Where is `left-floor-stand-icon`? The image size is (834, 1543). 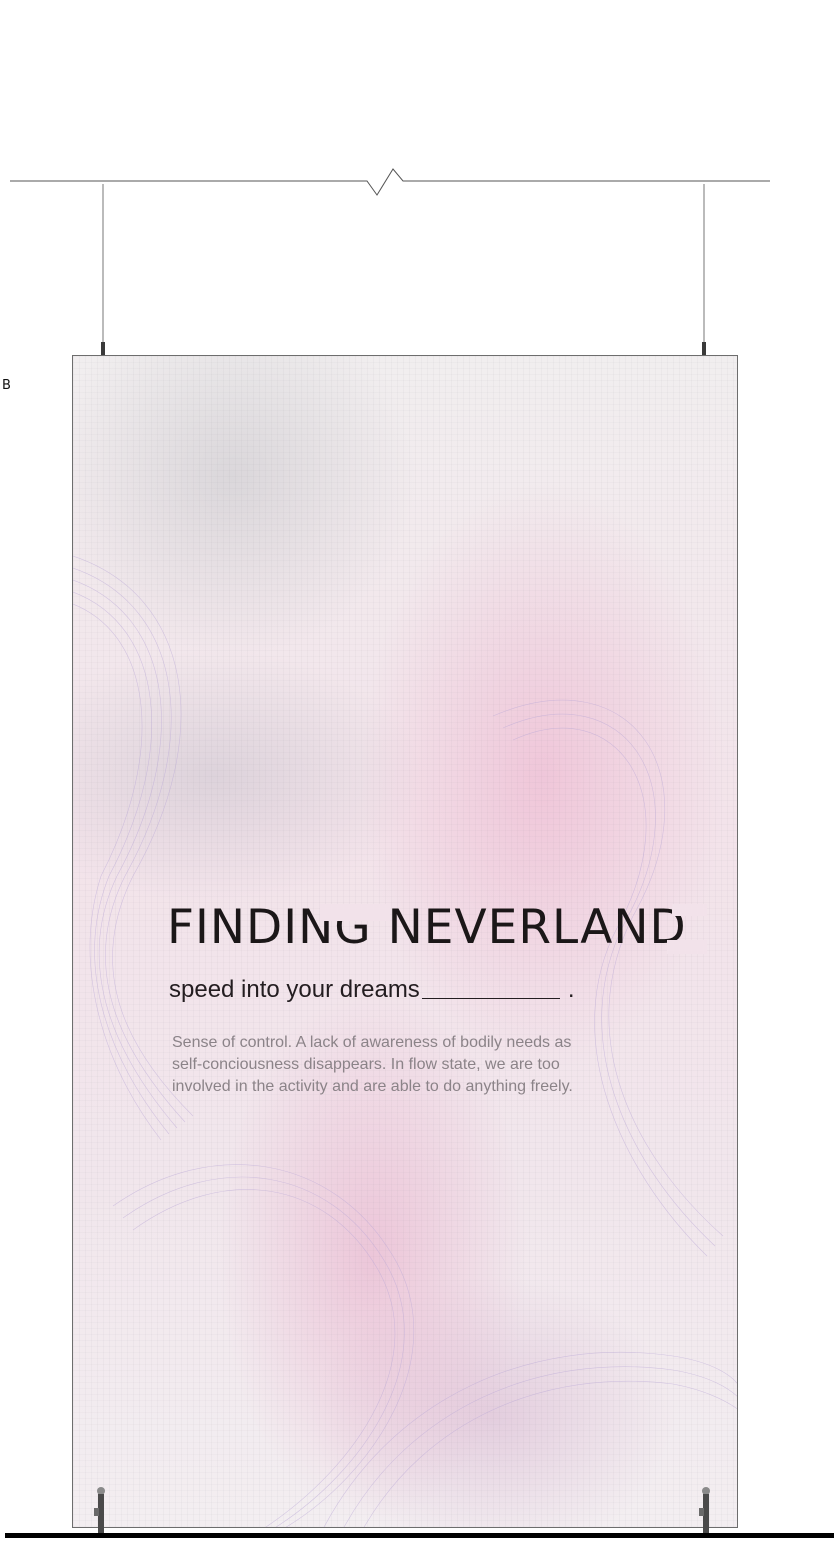
left-floor-stand-icon is located at coordinates (99, 1510).